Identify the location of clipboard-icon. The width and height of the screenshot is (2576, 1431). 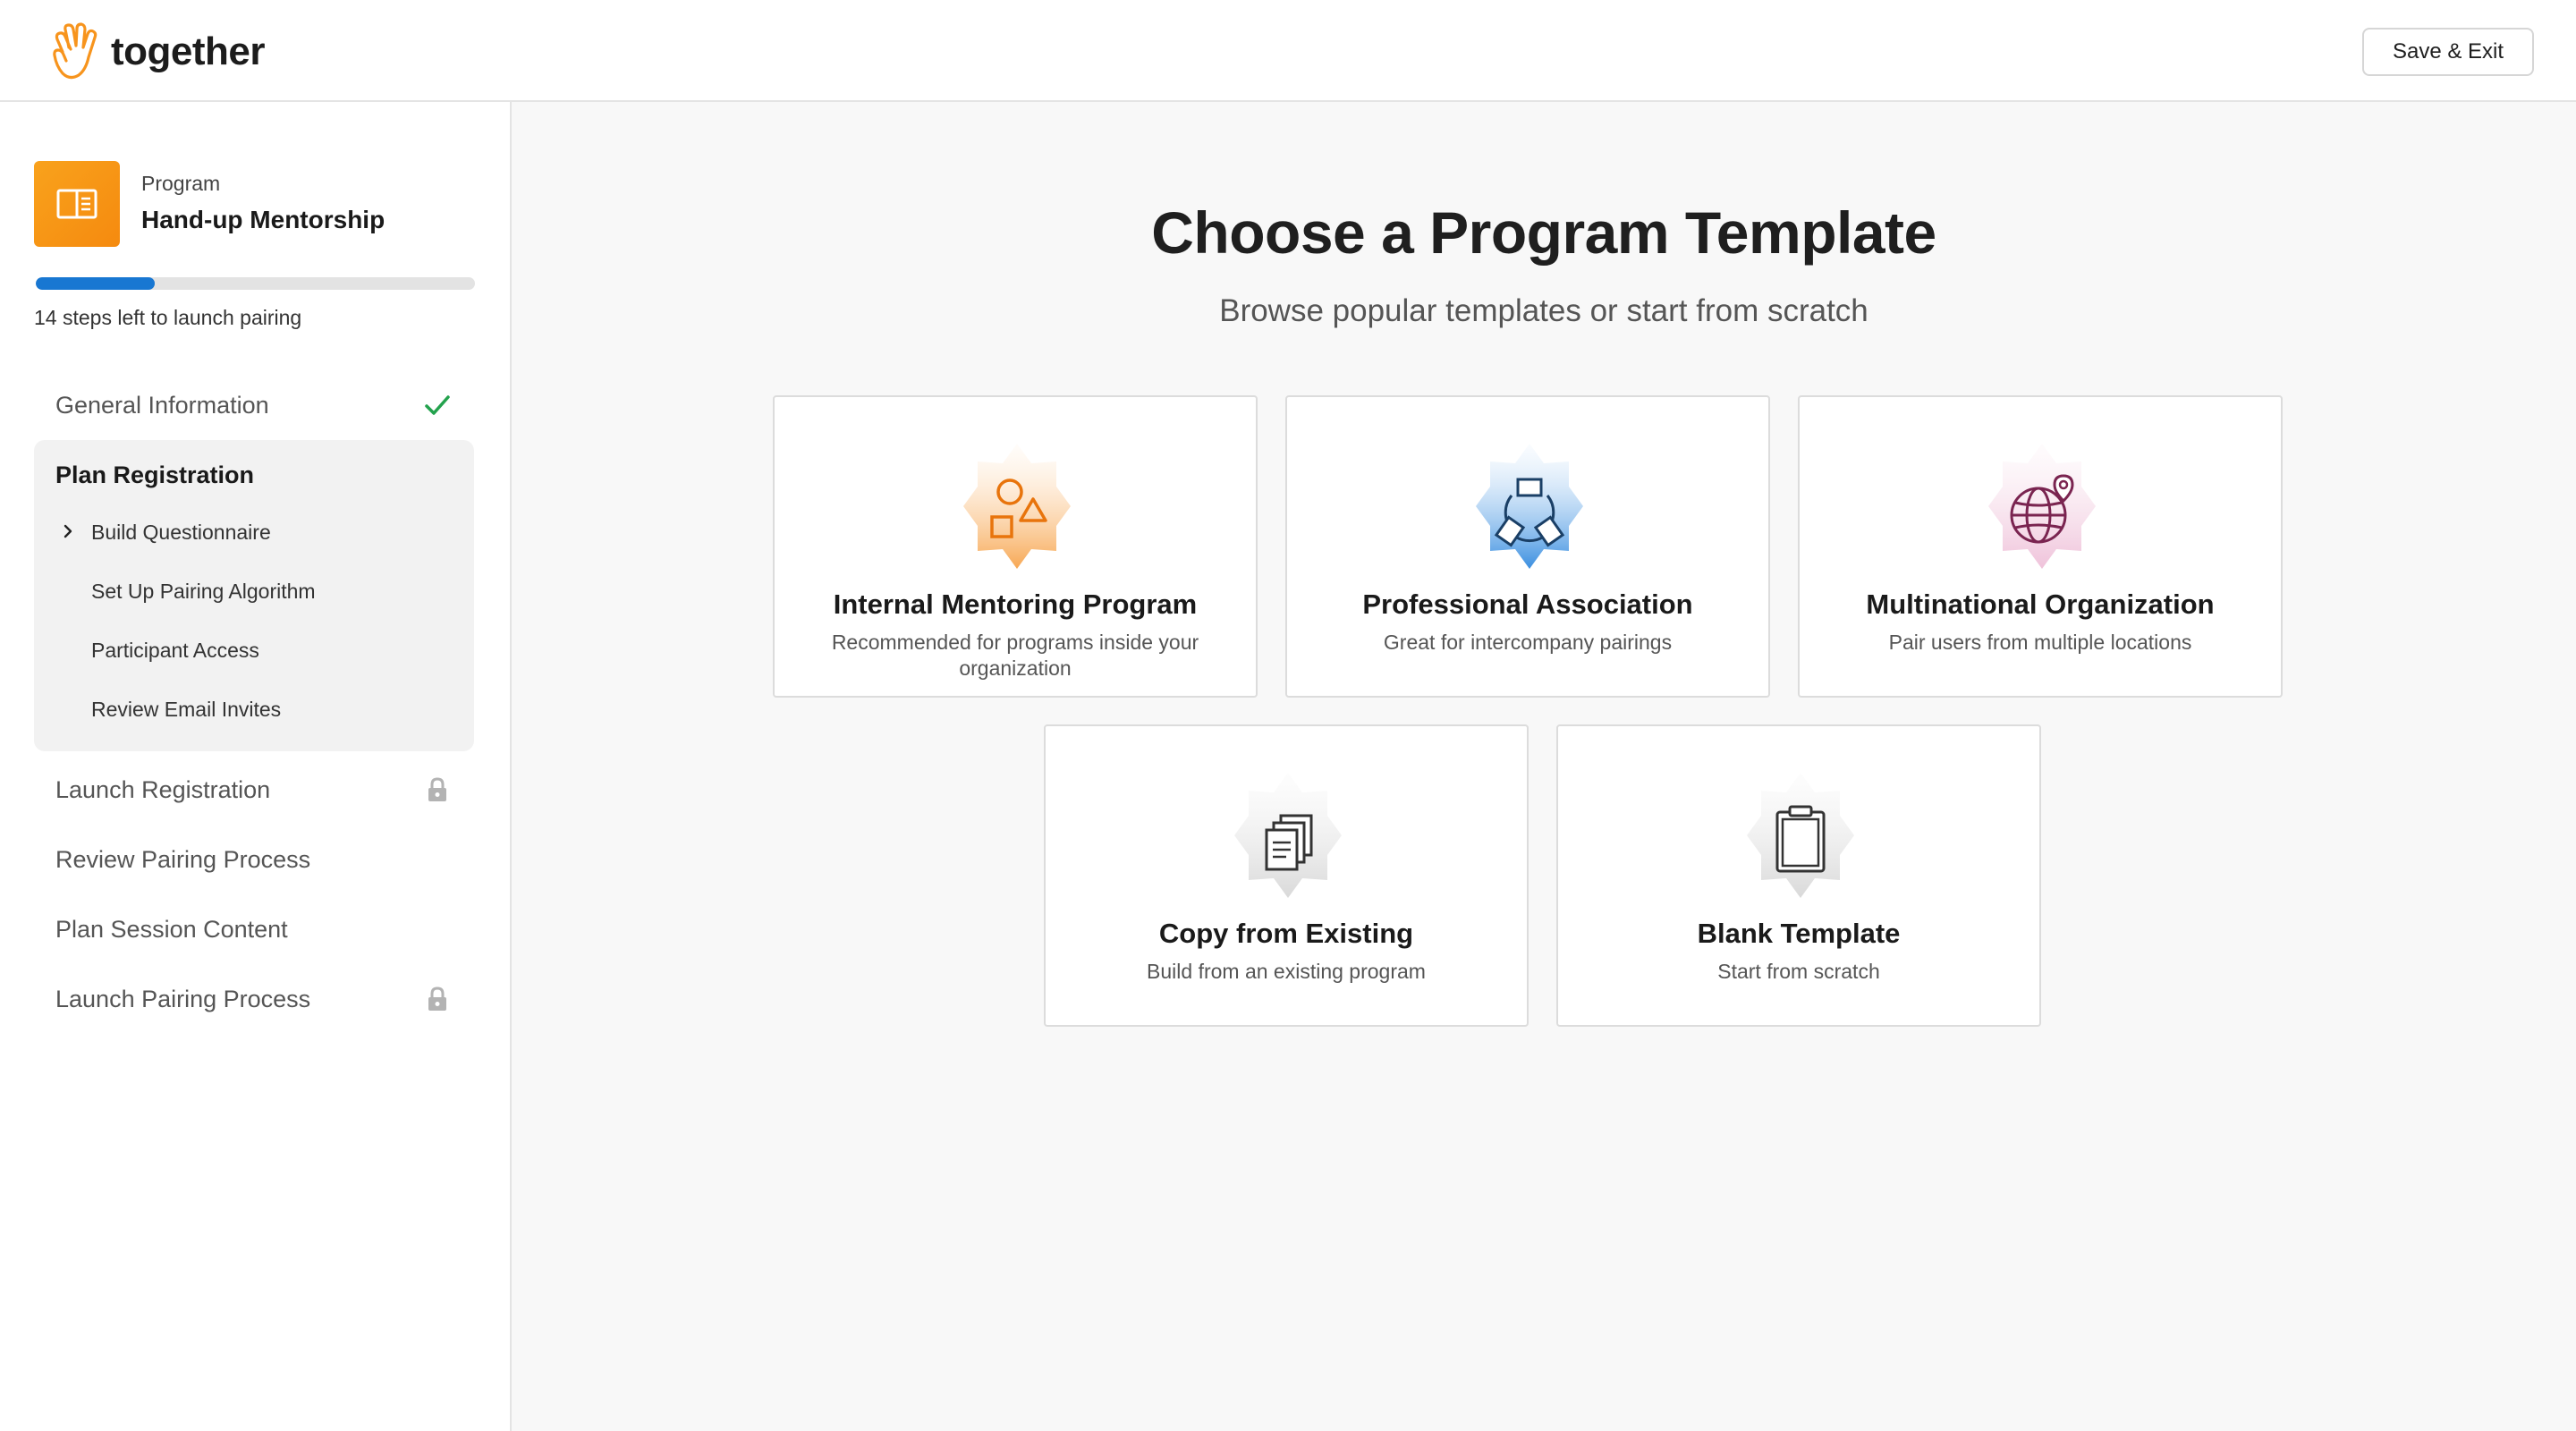
(1800, 836).